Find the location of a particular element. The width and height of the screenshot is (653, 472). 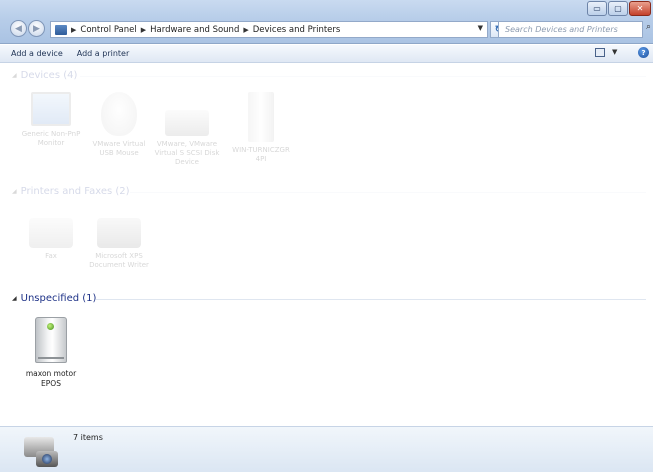

window-controls: ▭ ▢ ✕ is located at coordinates (618, 8).